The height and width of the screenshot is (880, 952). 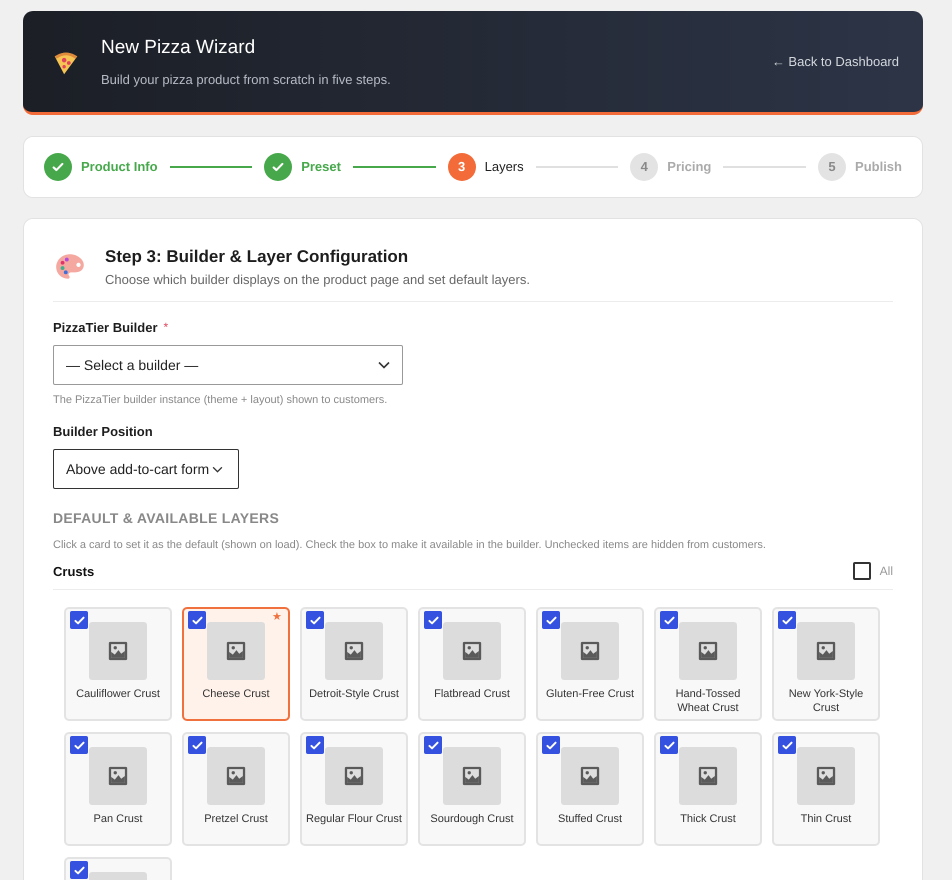 What do you see at coordinates (277, 617) in the screenshot?
I see `default-indicator: ★` at bounding box center [277, 617].